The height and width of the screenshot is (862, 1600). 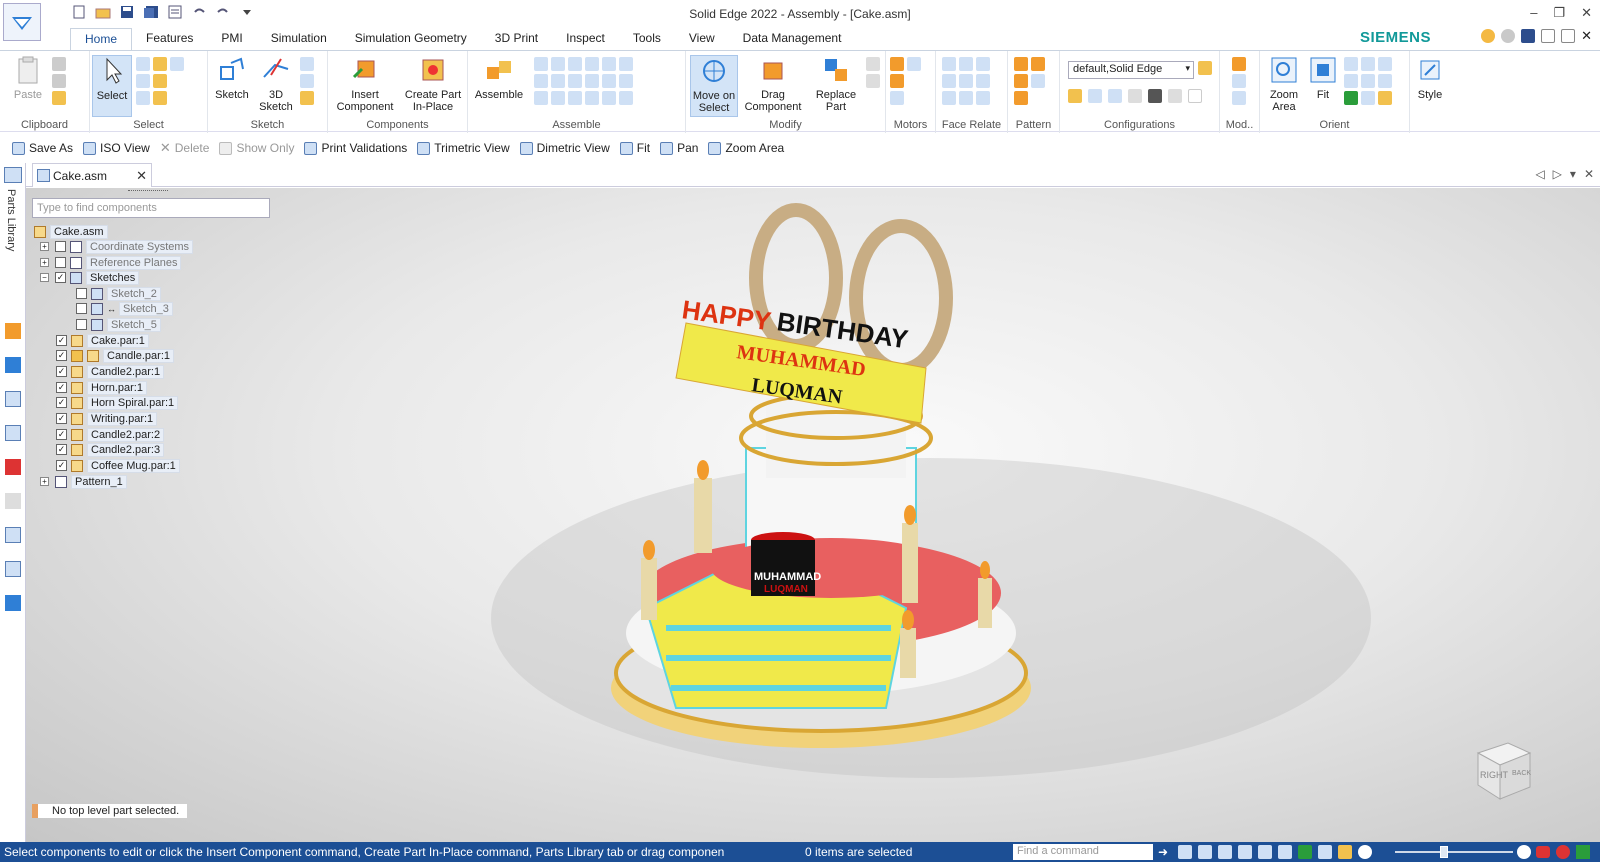 I want to click on cut-icon, so click(x=59, y=64).